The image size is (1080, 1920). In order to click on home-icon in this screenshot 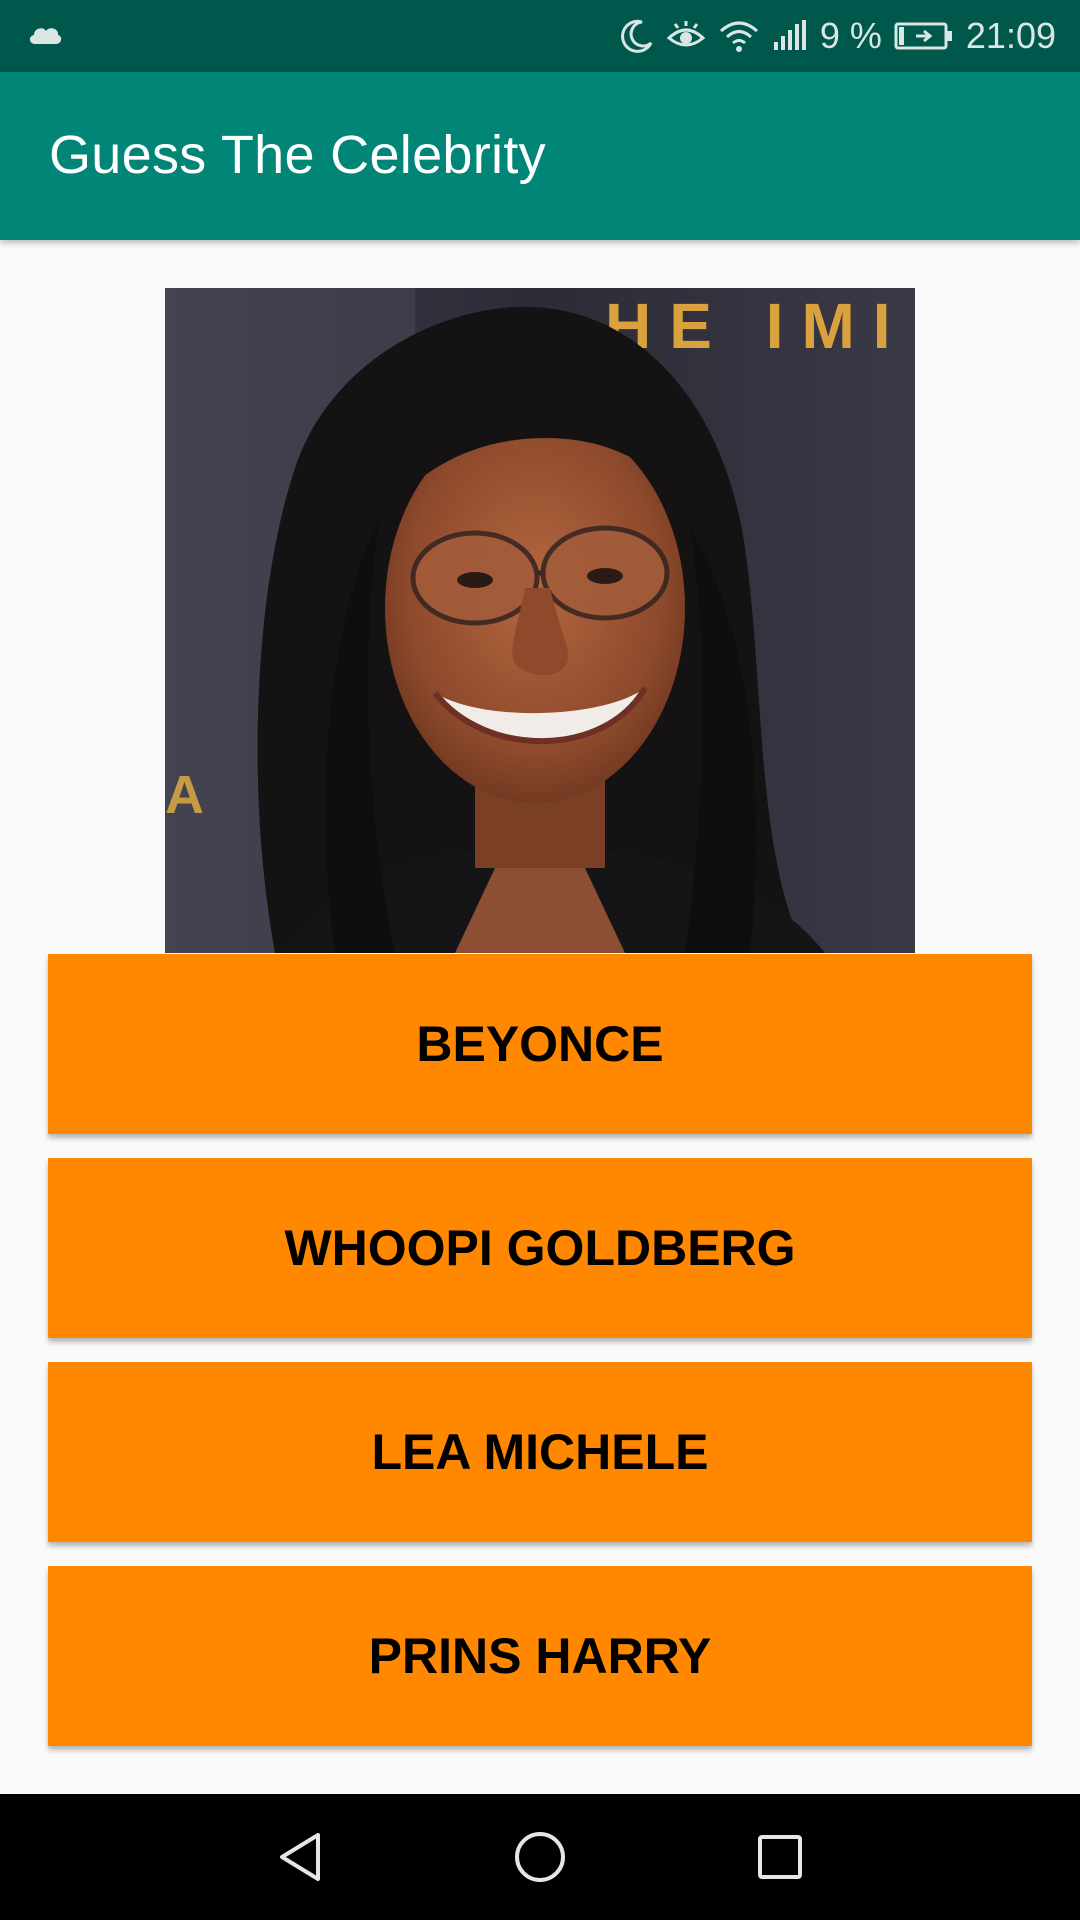, I will do `click(540, 1857)`.